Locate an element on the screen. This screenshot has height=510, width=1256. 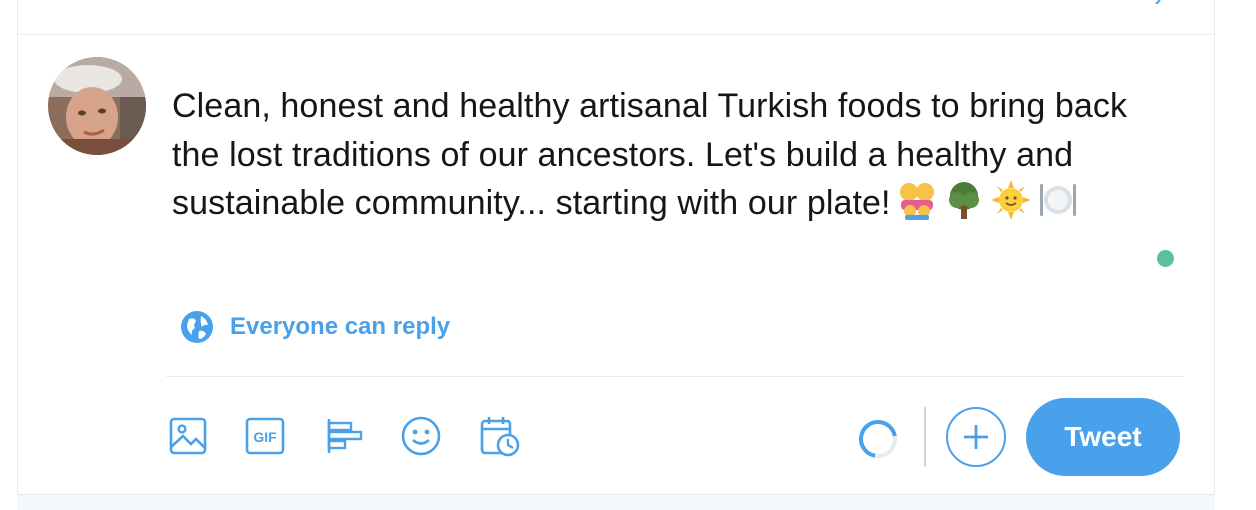
poll-icon is located at coordinates (345, 436).